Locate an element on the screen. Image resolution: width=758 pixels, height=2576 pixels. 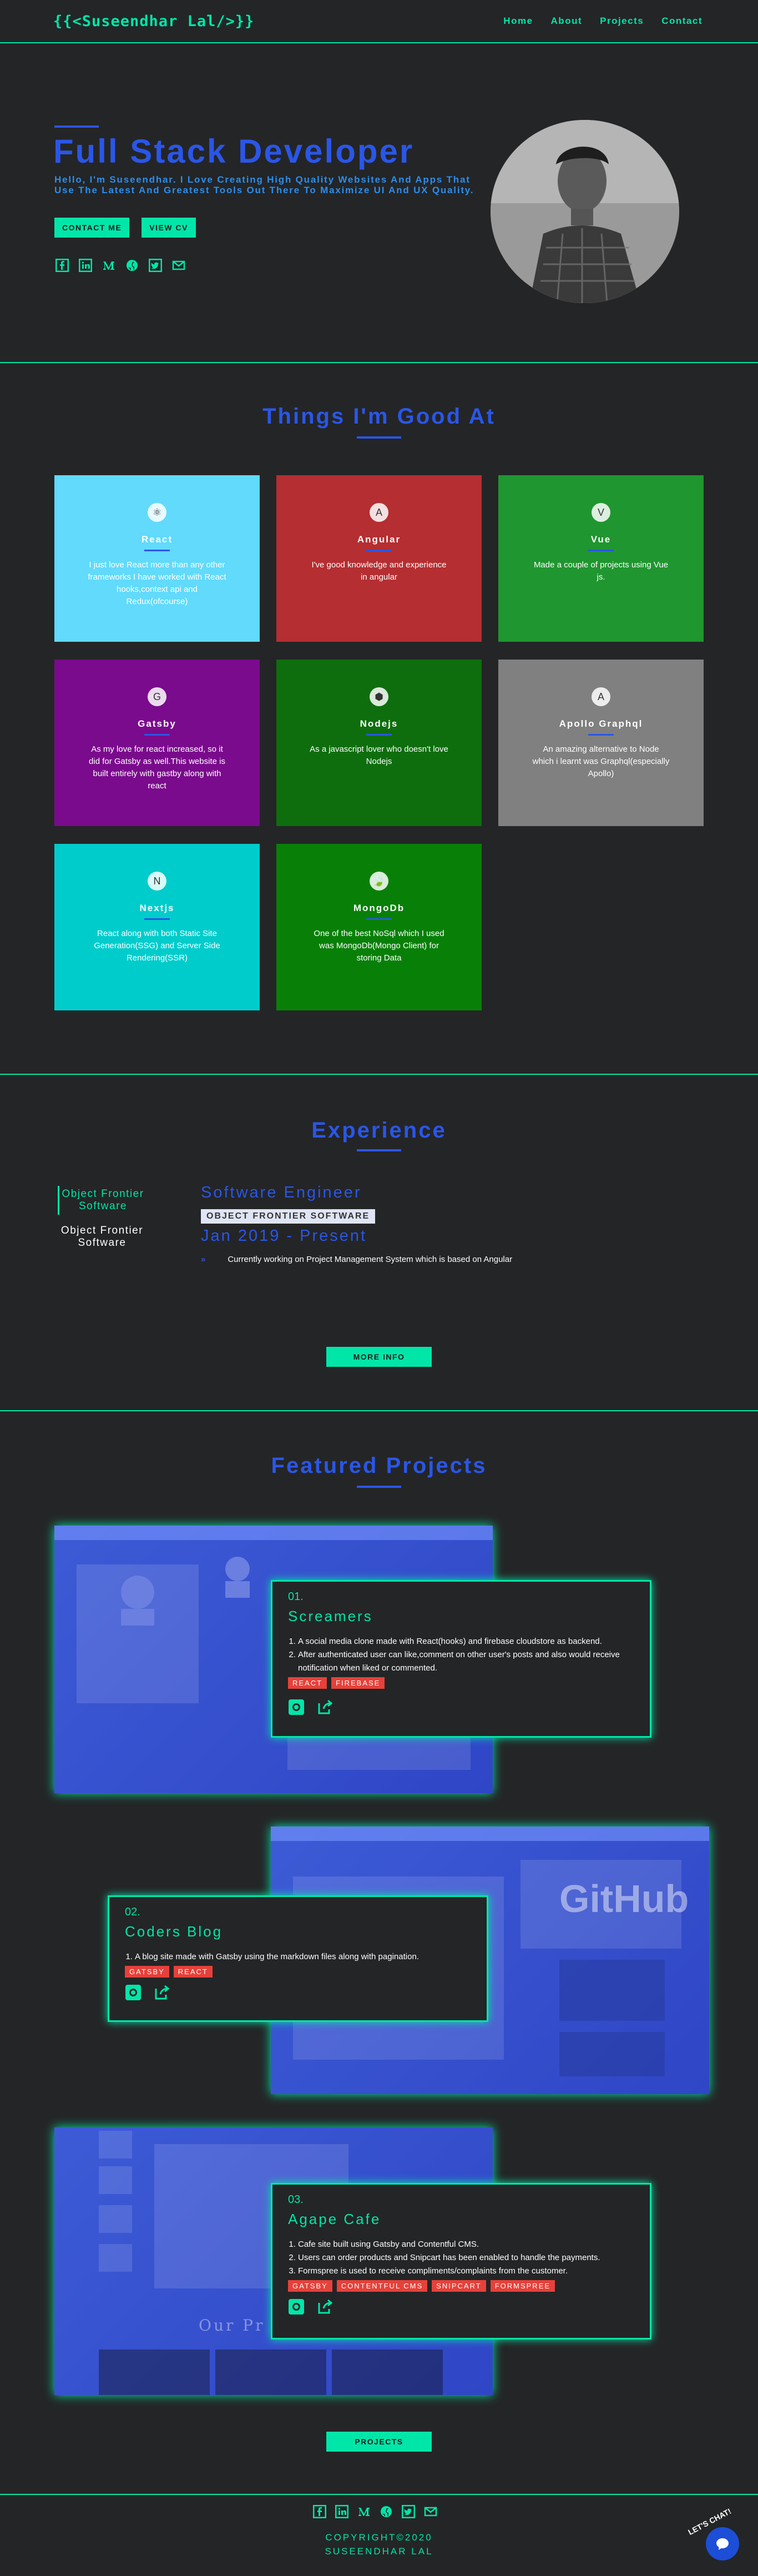
footer-social-icons is located at coordinates (375, 2511).